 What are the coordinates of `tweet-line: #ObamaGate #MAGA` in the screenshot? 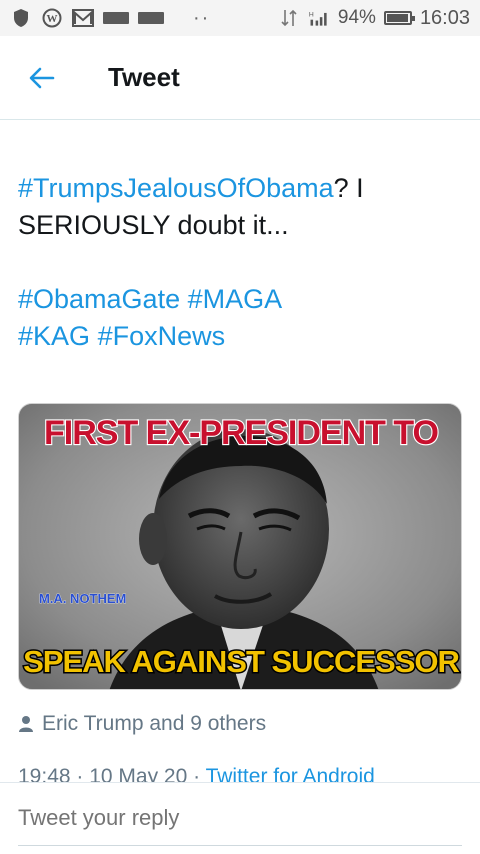 It's located at (238, 299).